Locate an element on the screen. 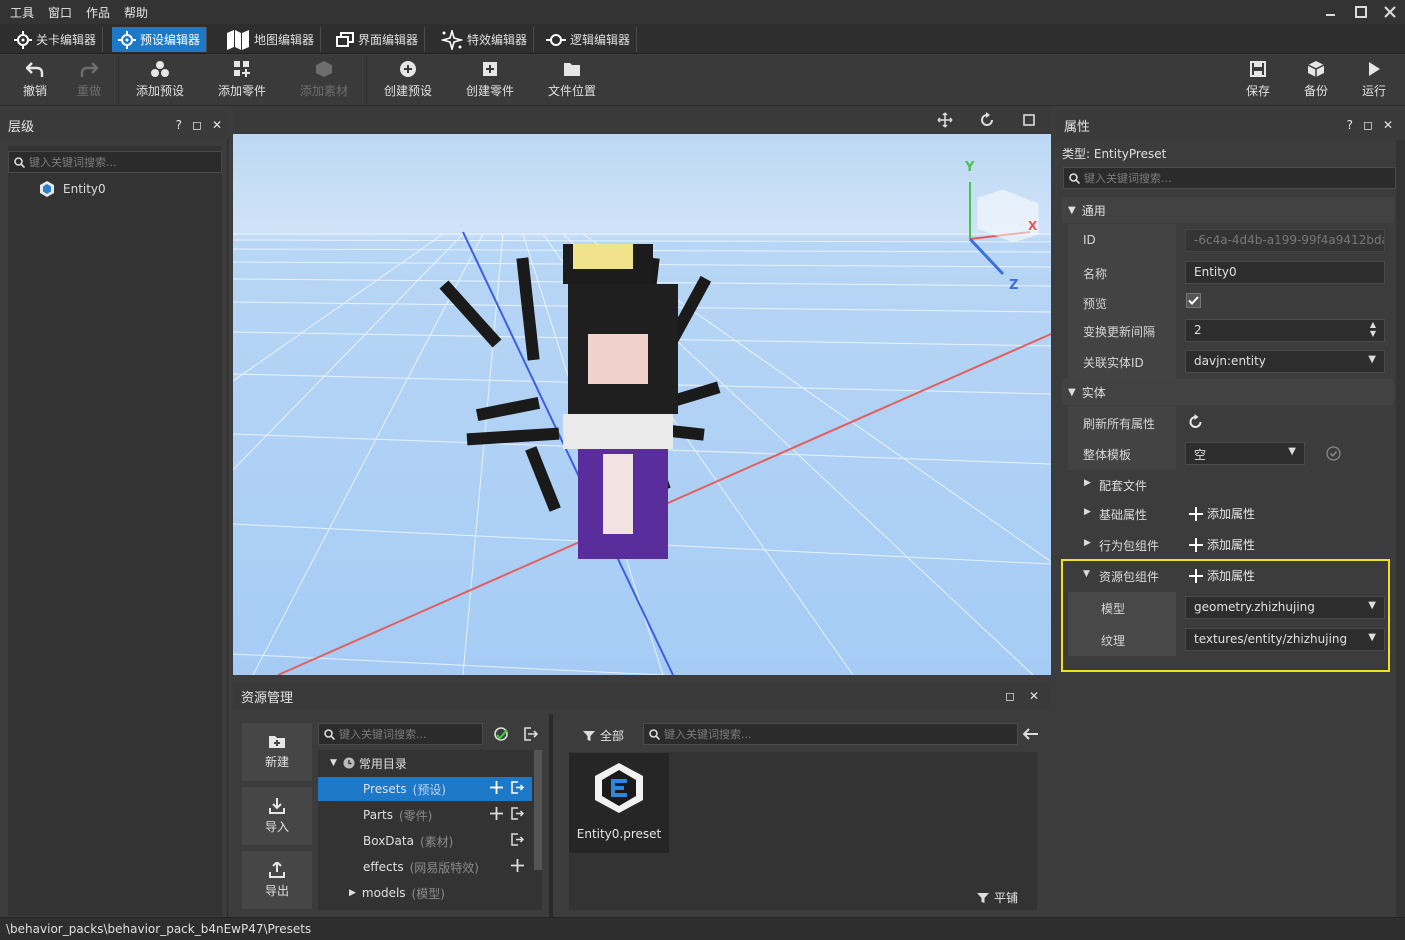 The image size is (1405, 940). tree-boxdata: BoxData (素材) is located at coordinates (425, 841).